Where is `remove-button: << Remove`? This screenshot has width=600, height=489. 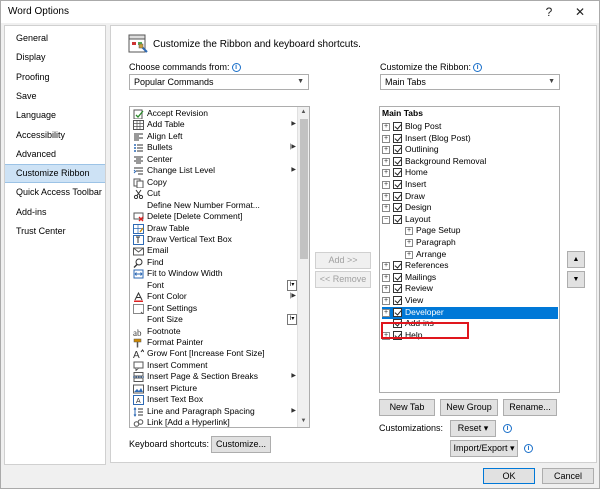 remove-button: << Remove is located at coordinates (343, 279).